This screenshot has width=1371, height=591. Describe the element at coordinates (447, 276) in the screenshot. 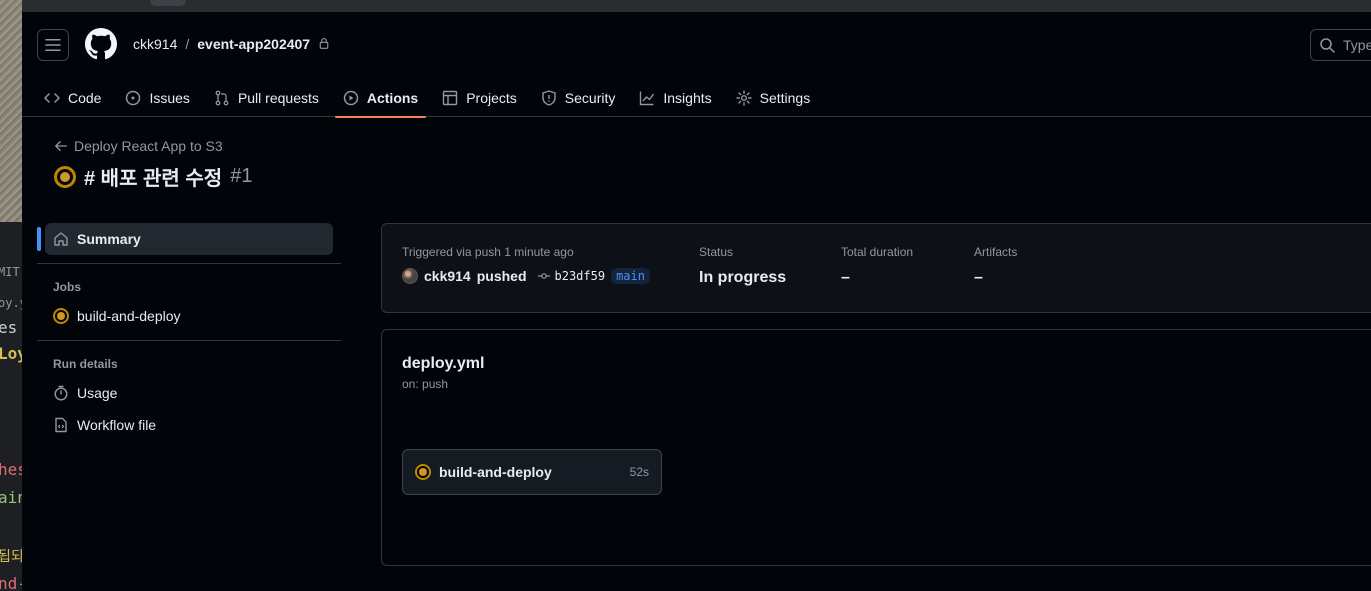

I see `actor-link: ckk914` at that location.